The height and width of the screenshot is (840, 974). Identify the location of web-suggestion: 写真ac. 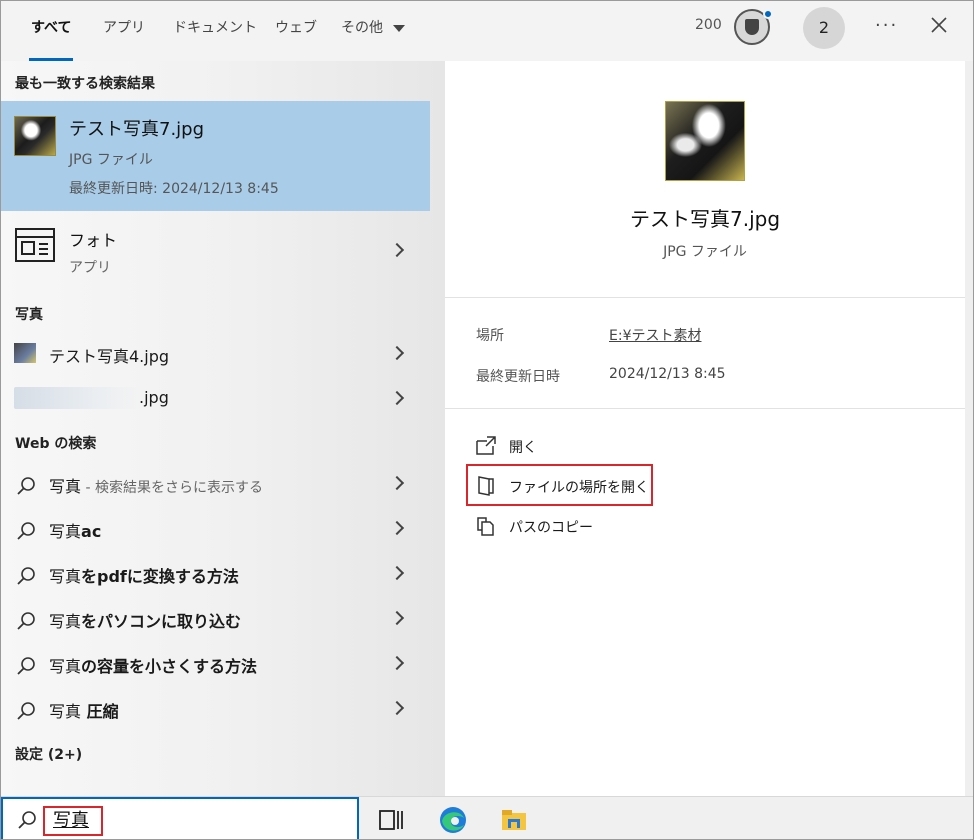
(215, 529).